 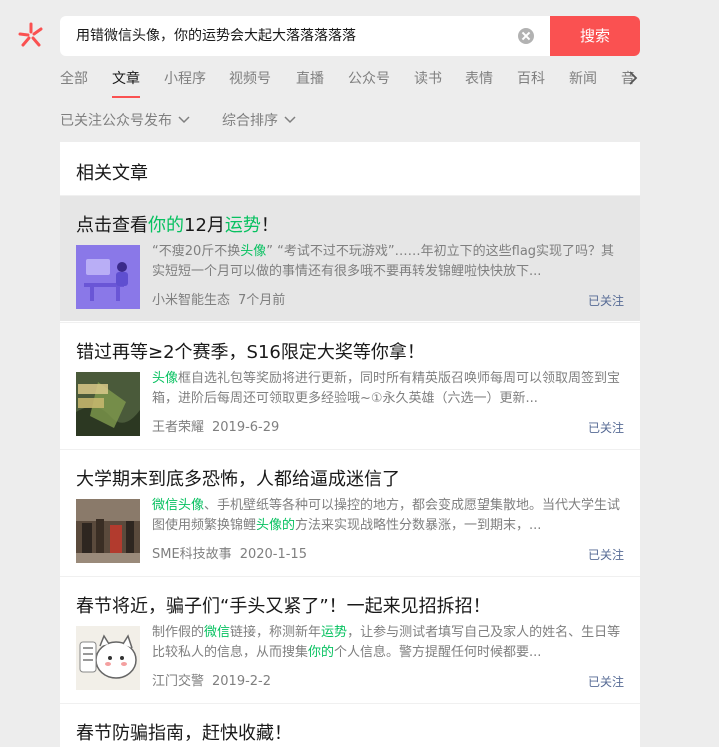 I want to click on tab-bar: 全部 文章 小程序 视频号 直播 公众号 读书 表情 百科 新闻 音, so click(x=350, y=80).